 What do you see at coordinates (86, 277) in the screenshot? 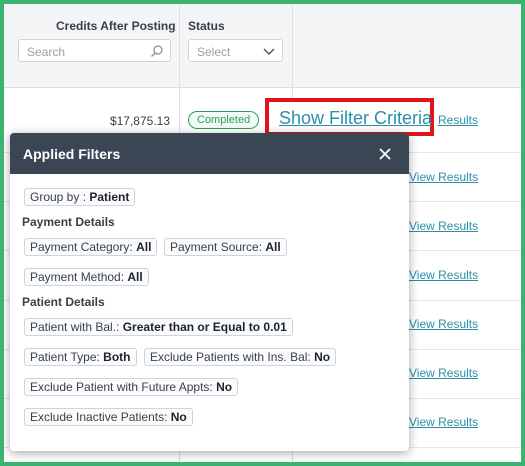
I see `filter-chip-payment-method: Payment Method: All` at bounding box center [86, 277].